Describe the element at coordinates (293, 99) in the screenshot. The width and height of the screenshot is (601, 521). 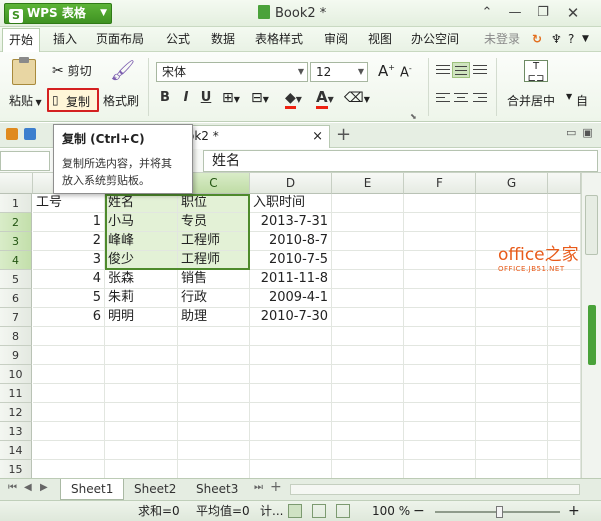
I see `fill-color-button: ◆▼` at that location.